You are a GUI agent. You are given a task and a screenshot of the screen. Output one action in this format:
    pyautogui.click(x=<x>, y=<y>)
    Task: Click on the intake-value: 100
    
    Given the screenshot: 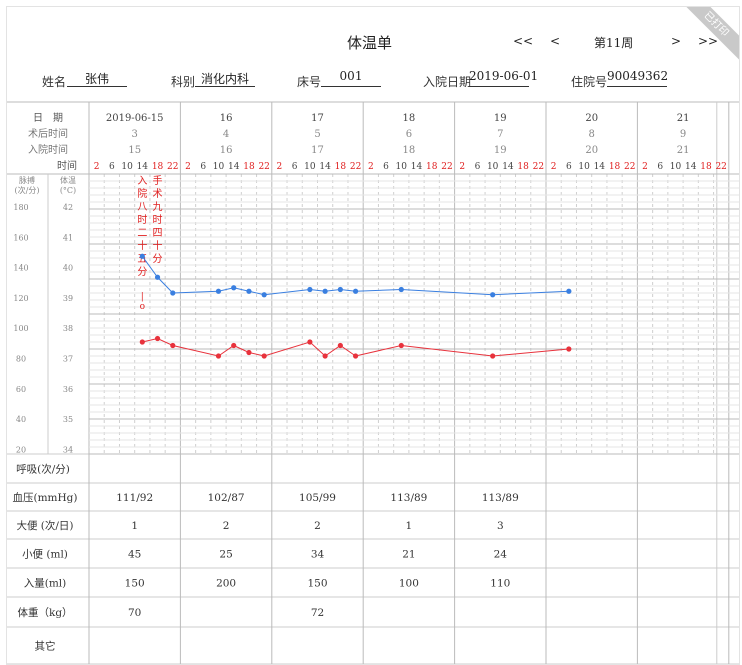 What is the action you would take?
    pyautogui.click(x=409, y=584)
    